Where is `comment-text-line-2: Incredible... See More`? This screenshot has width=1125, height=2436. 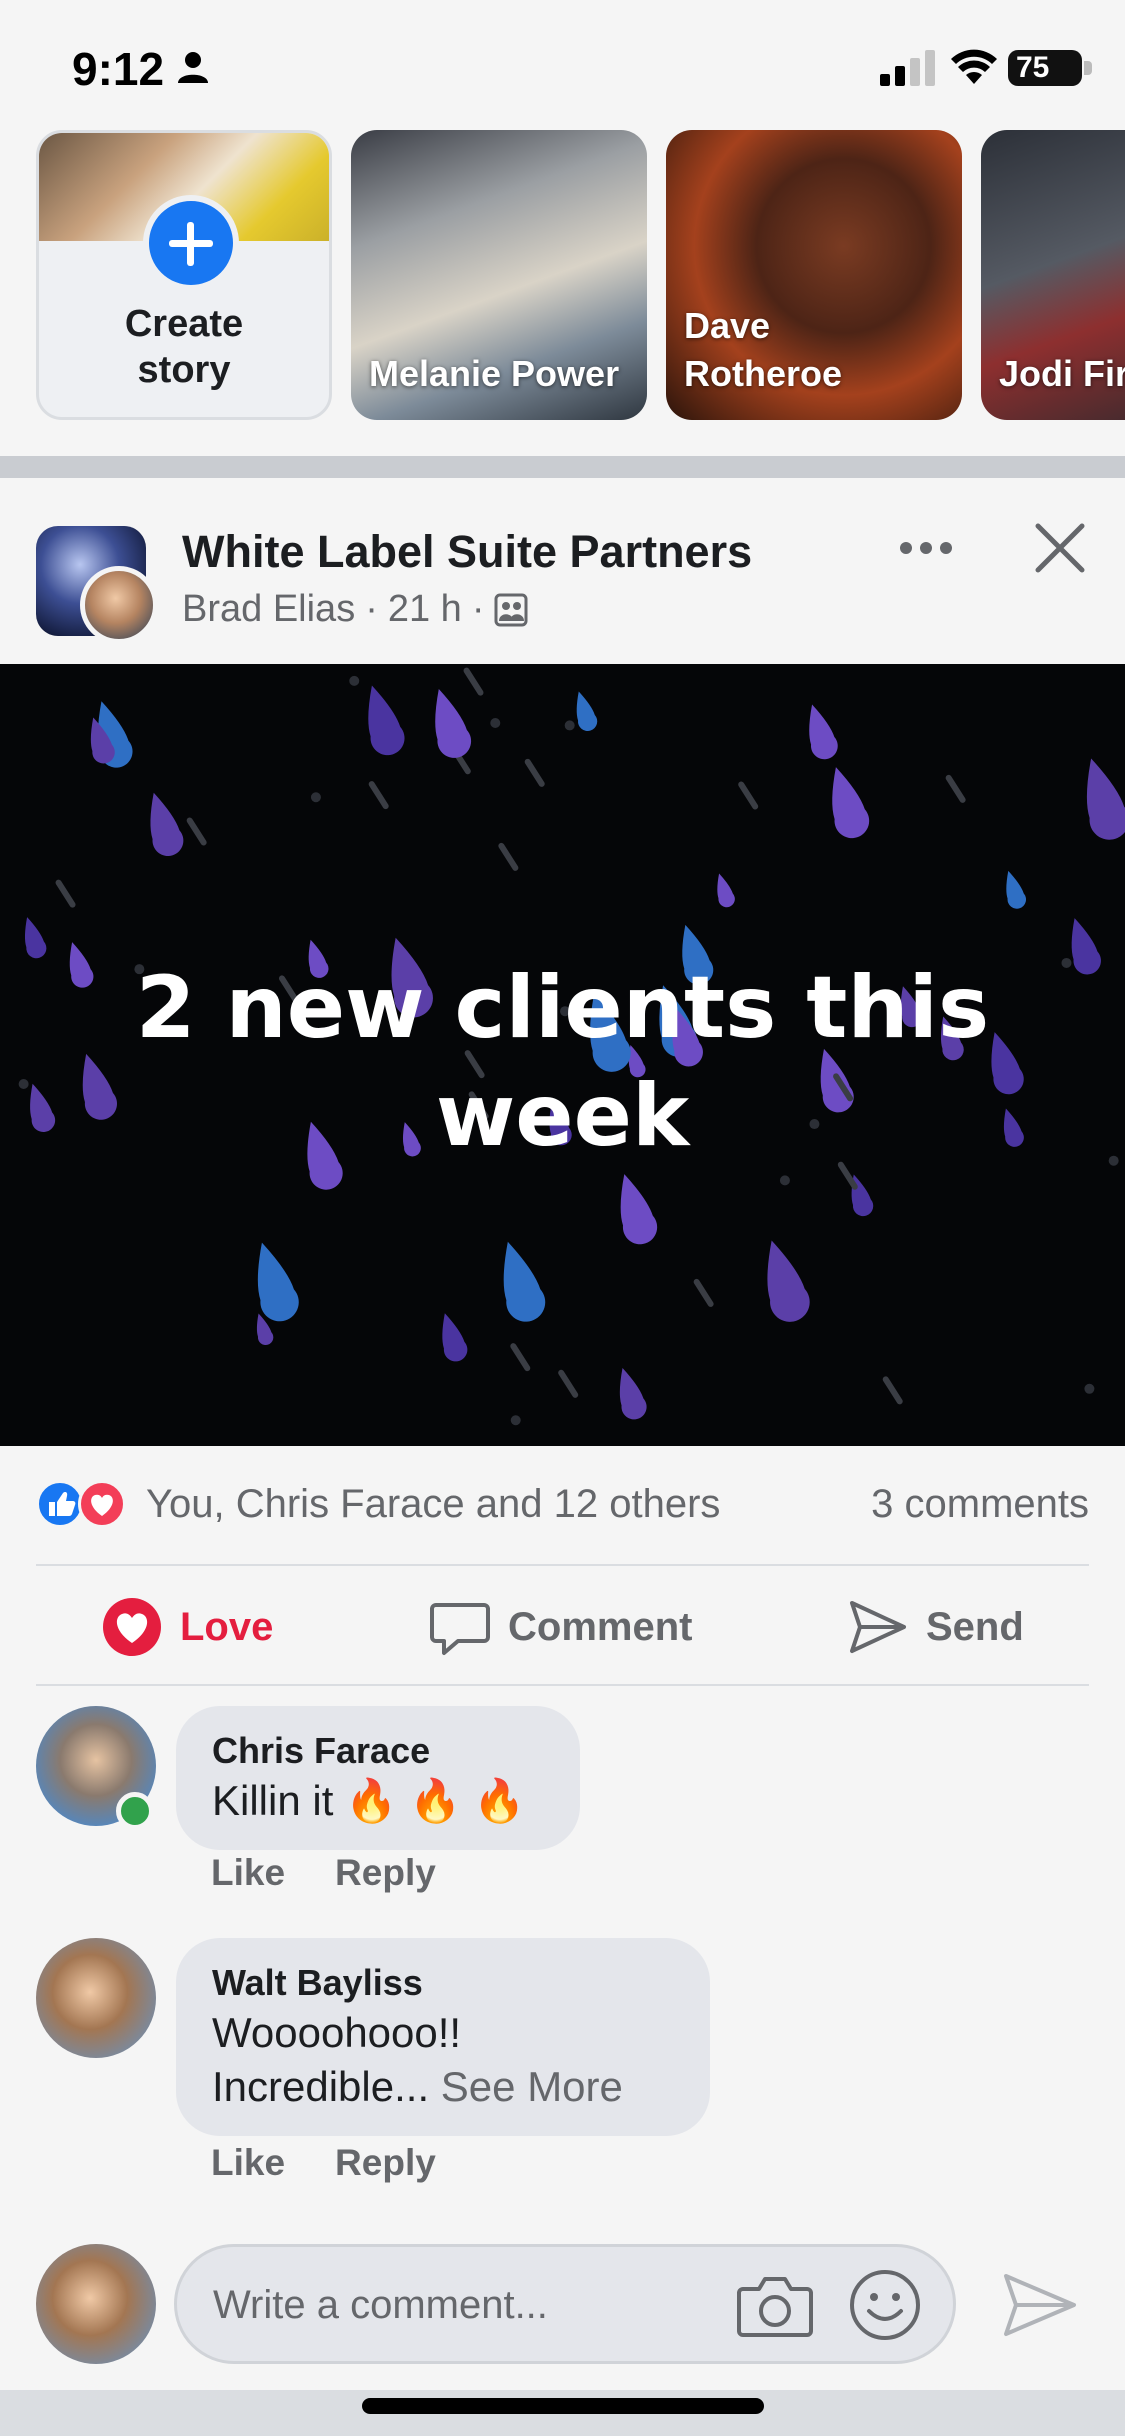 comment-text-line-2: Incredible... See More is located at coordinates (443, 2087).